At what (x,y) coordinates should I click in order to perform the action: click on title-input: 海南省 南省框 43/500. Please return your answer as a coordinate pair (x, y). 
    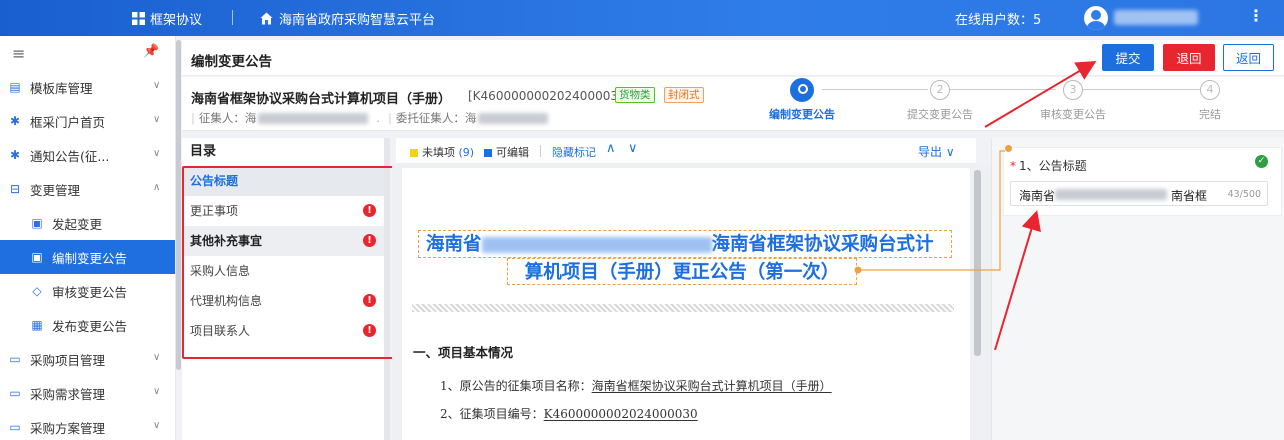
    Looking at the image, I should click on (1139, 193).